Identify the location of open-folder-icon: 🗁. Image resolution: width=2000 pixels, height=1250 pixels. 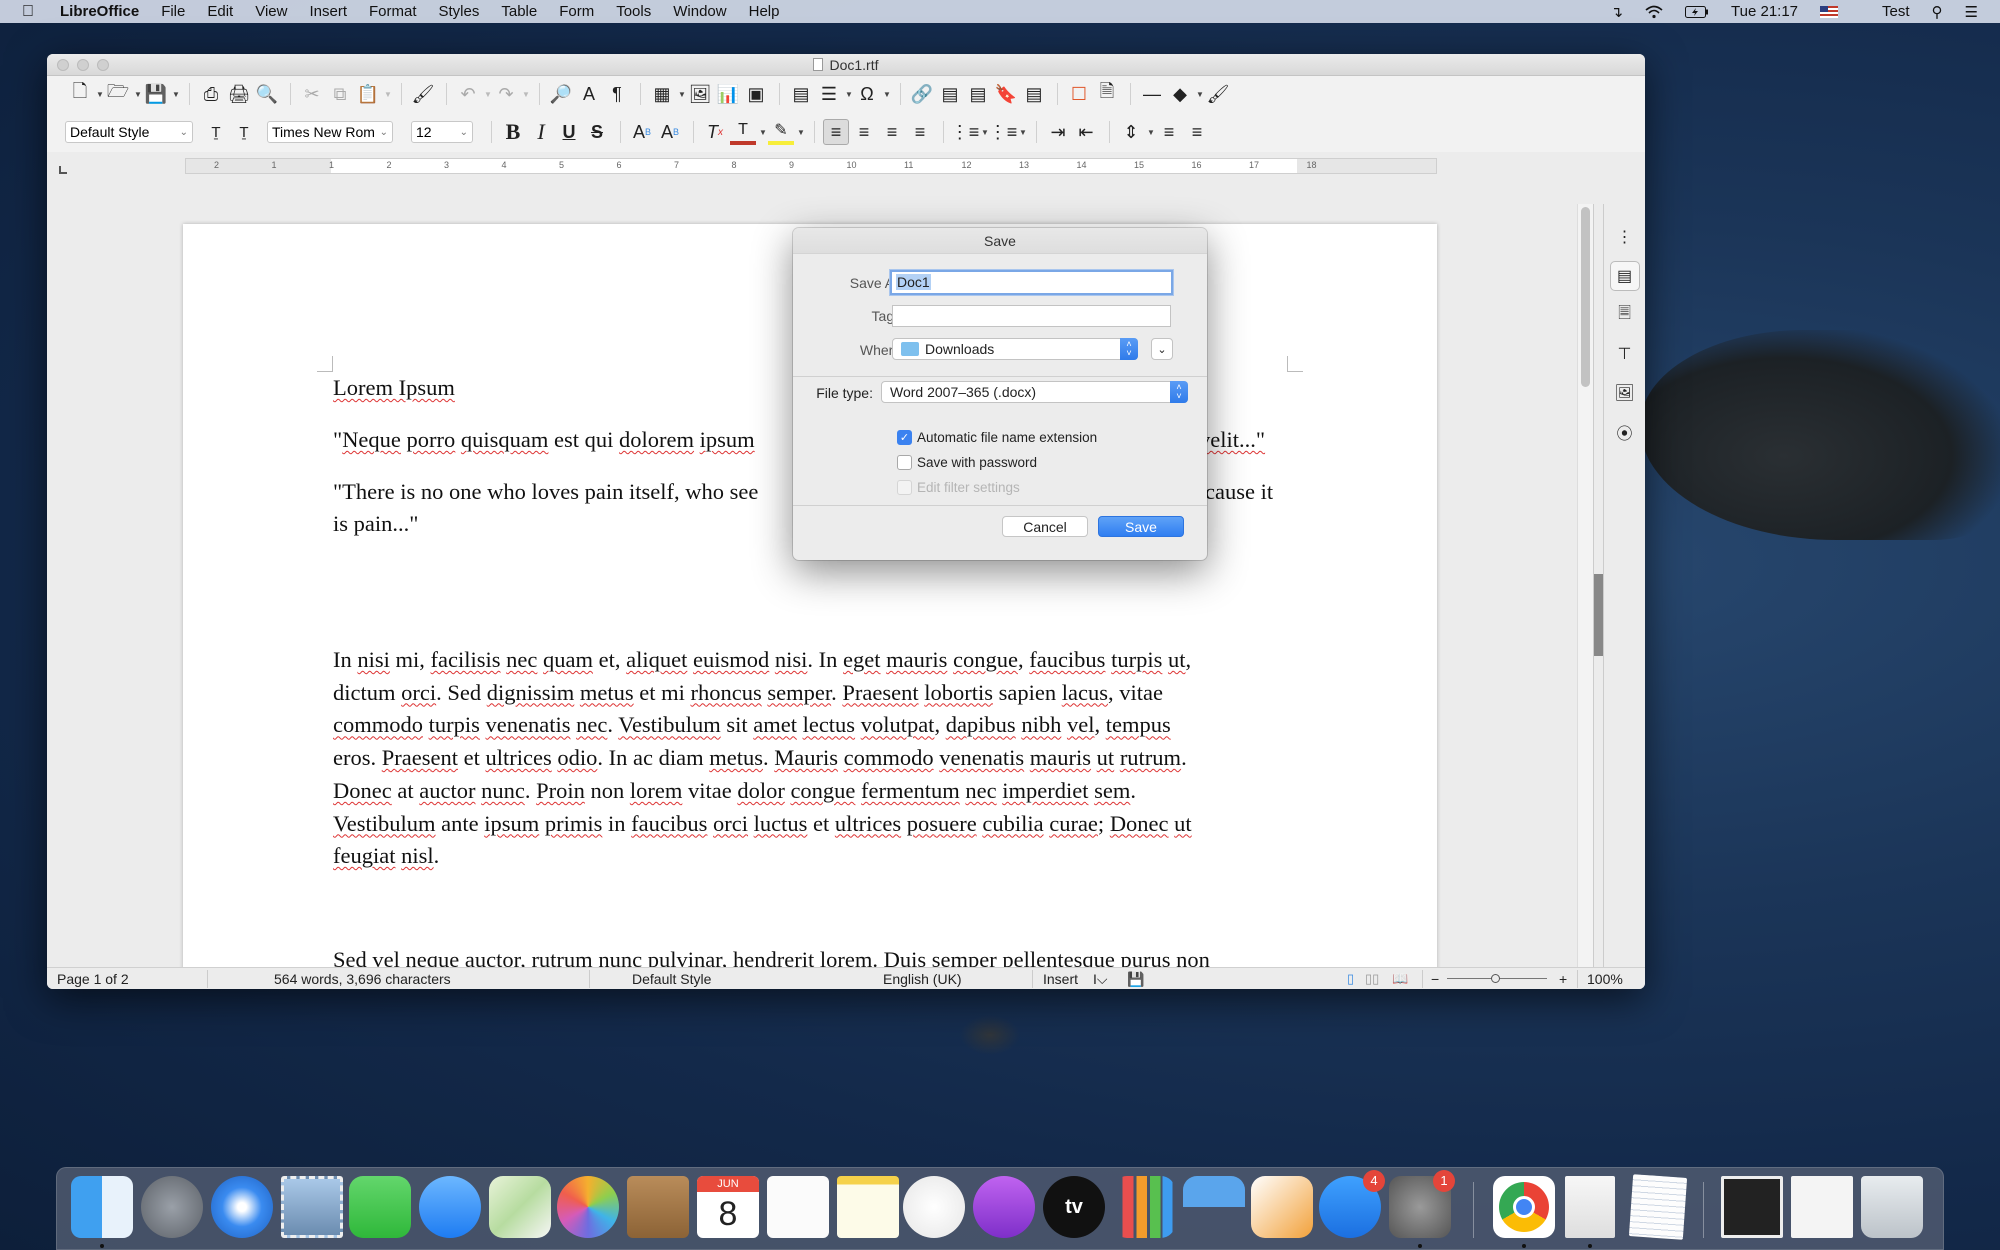
(118, 94).